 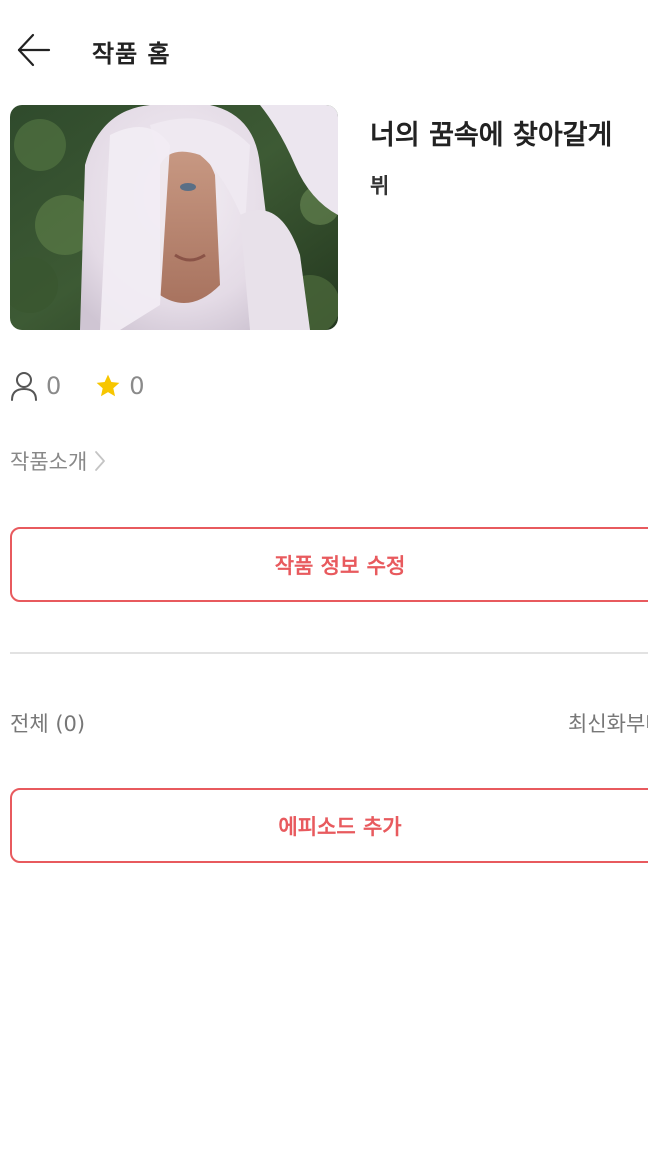 I want to click on author-name: 뷔, so click(x=380, y=186).